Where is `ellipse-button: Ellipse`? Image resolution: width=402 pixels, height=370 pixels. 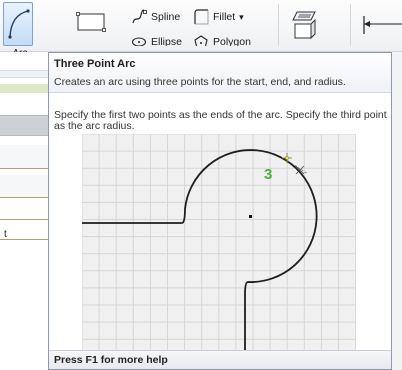 ellipse-button: Ellipse is located at coordinates (156, 40).